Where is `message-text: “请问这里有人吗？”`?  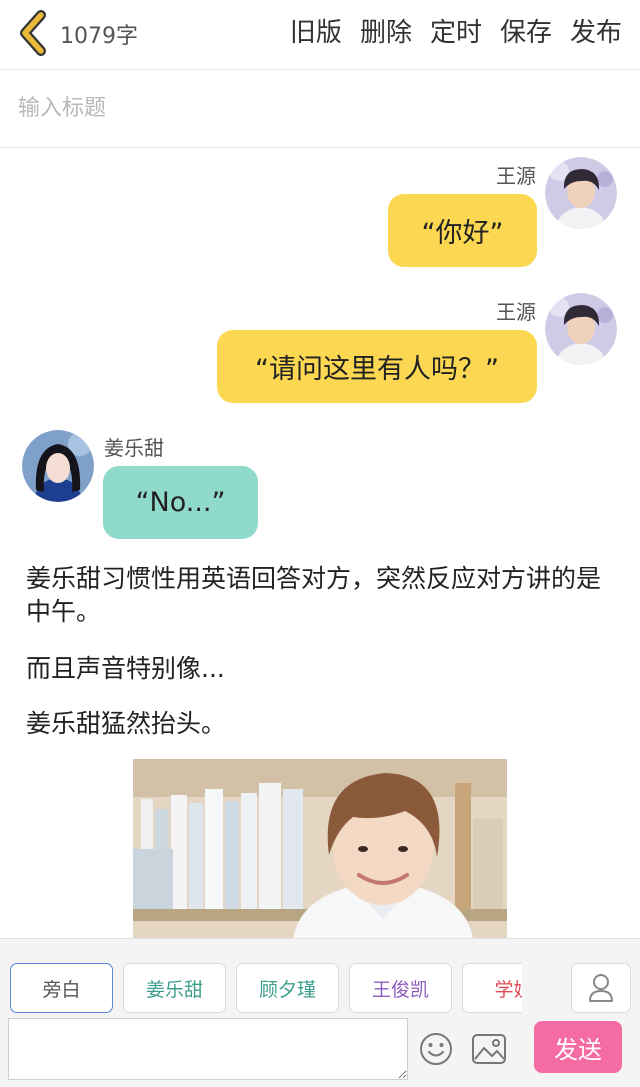 message-text: “请问这里有人吗？” is located at coordinates (377, 369).